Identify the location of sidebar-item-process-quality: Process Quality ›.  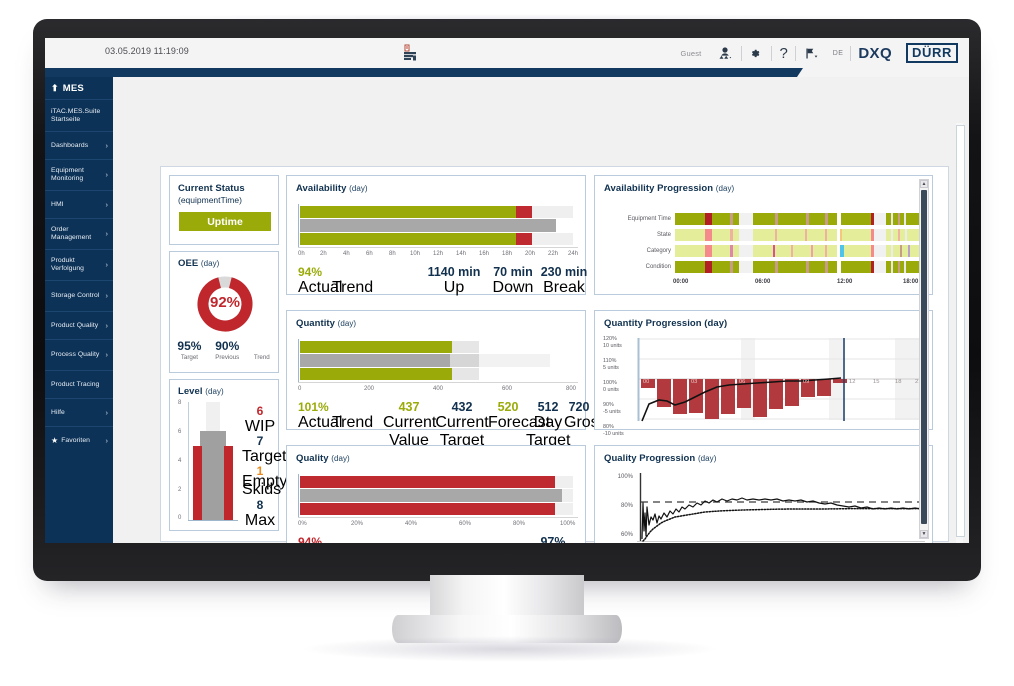
(79, 354).